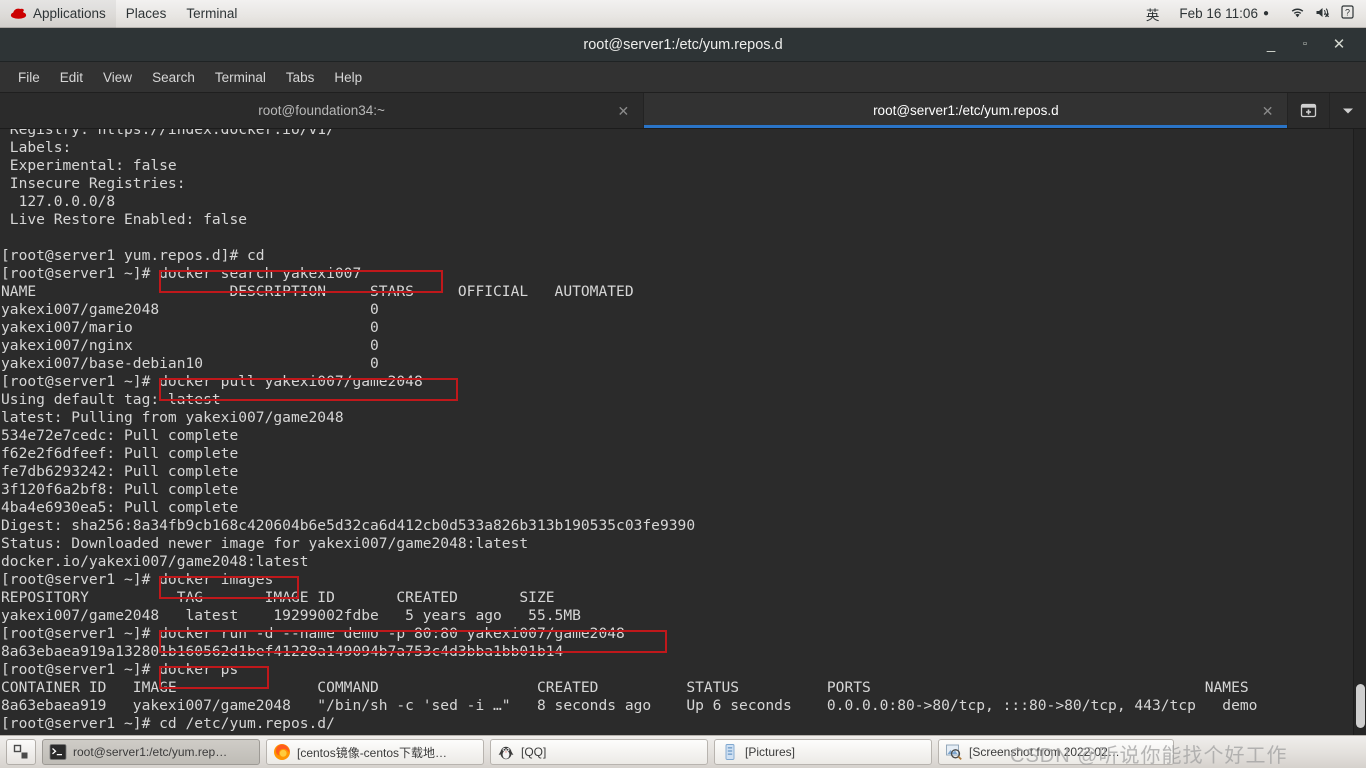 The image size is (1366, 768). I want to click on wifi-icon, so click(1297, 14).